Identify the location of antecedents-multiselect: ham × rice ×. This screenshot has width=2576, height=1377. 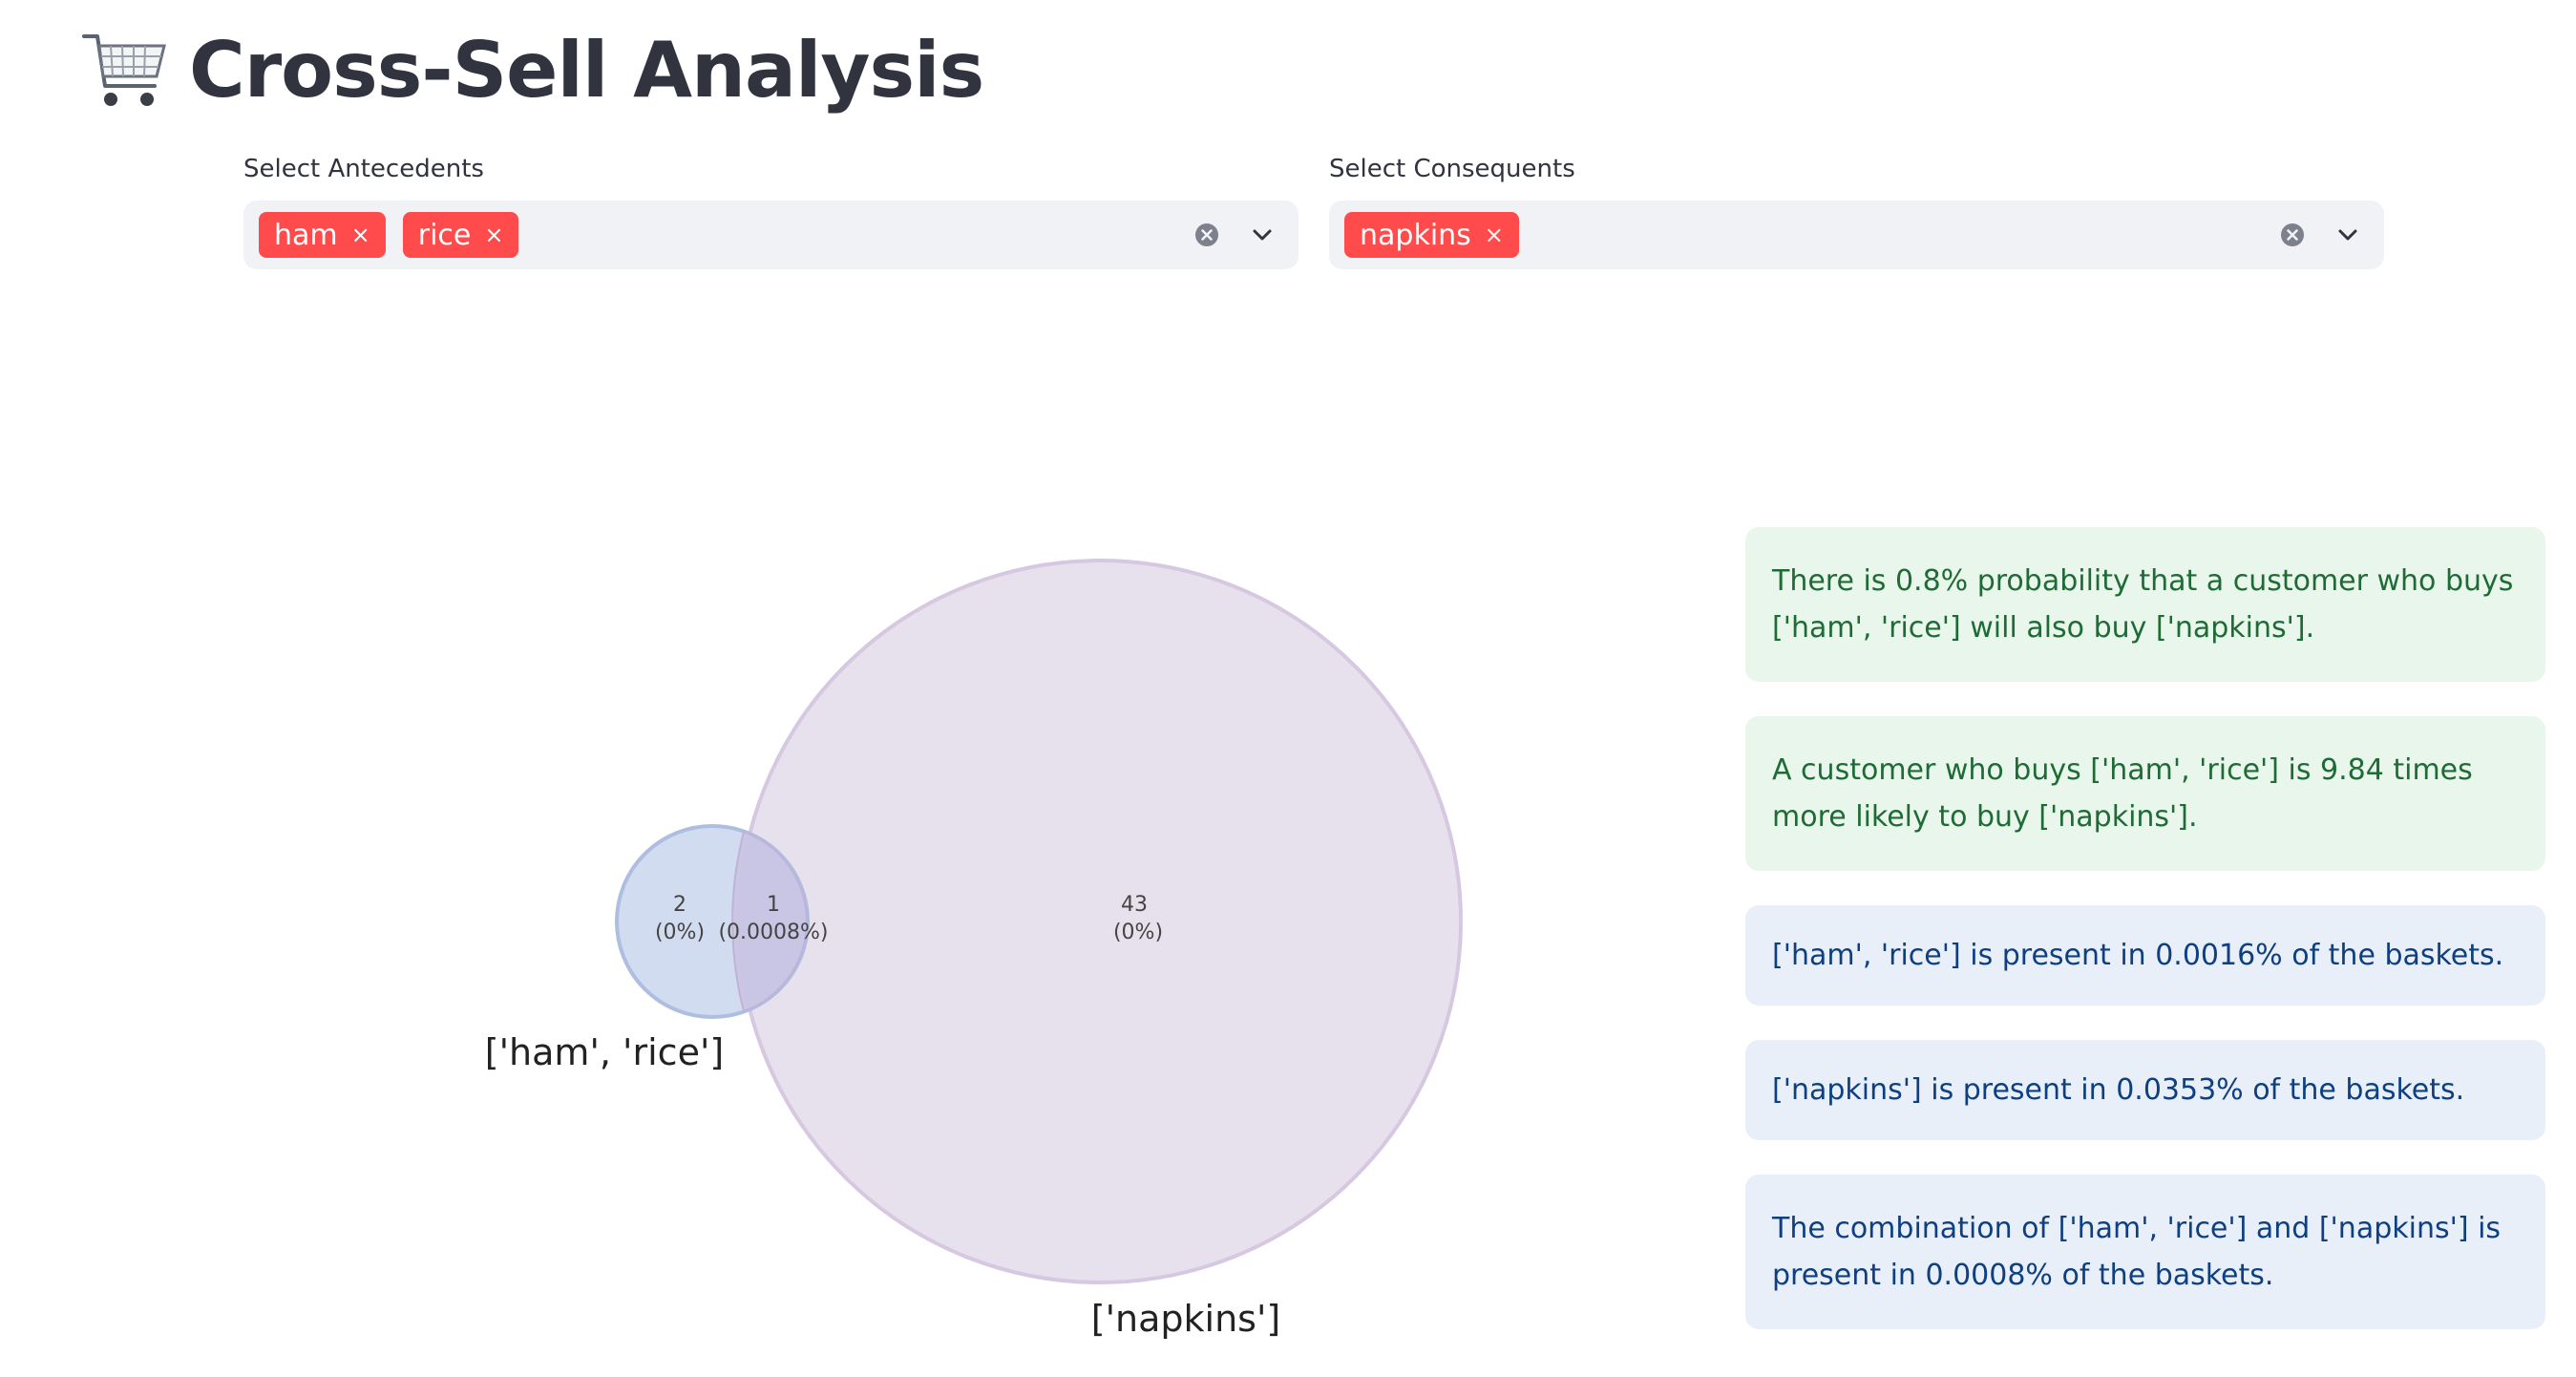
(771, 235).